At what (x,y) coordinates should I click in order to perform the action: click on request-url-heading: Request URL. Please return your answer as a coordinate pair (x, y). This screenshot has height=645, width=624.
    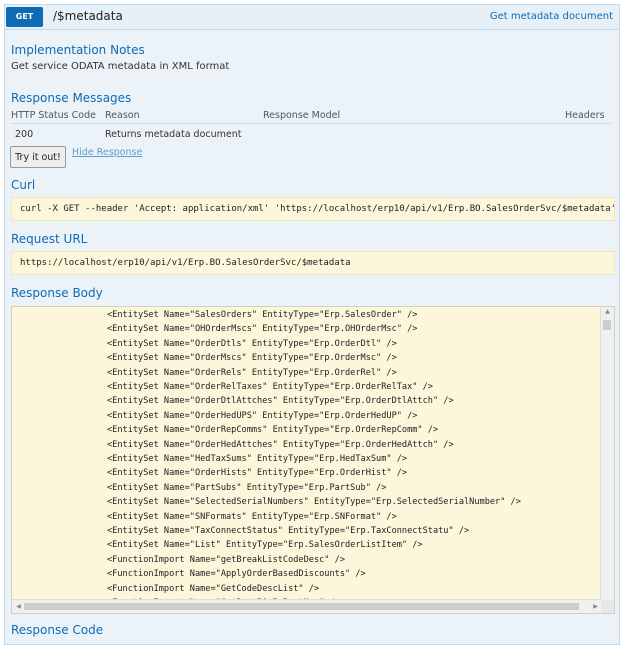
    Looking at the image, I should click on (49, 239).